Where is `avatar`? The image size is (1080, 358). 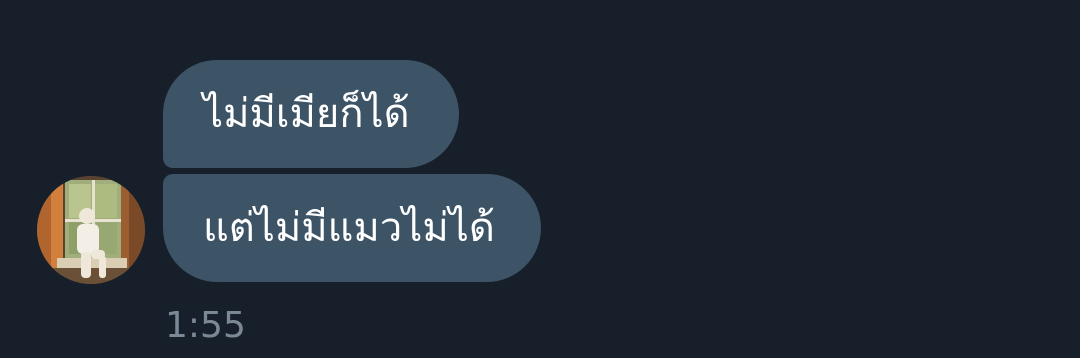
avatar is located at coordinates (91, 230).